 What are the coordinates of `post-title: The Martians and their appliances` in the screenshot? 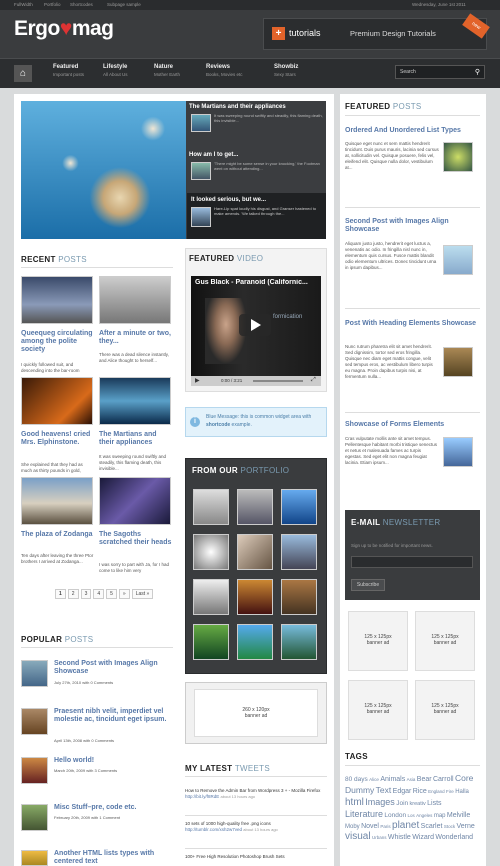 It's located at (136, 439).